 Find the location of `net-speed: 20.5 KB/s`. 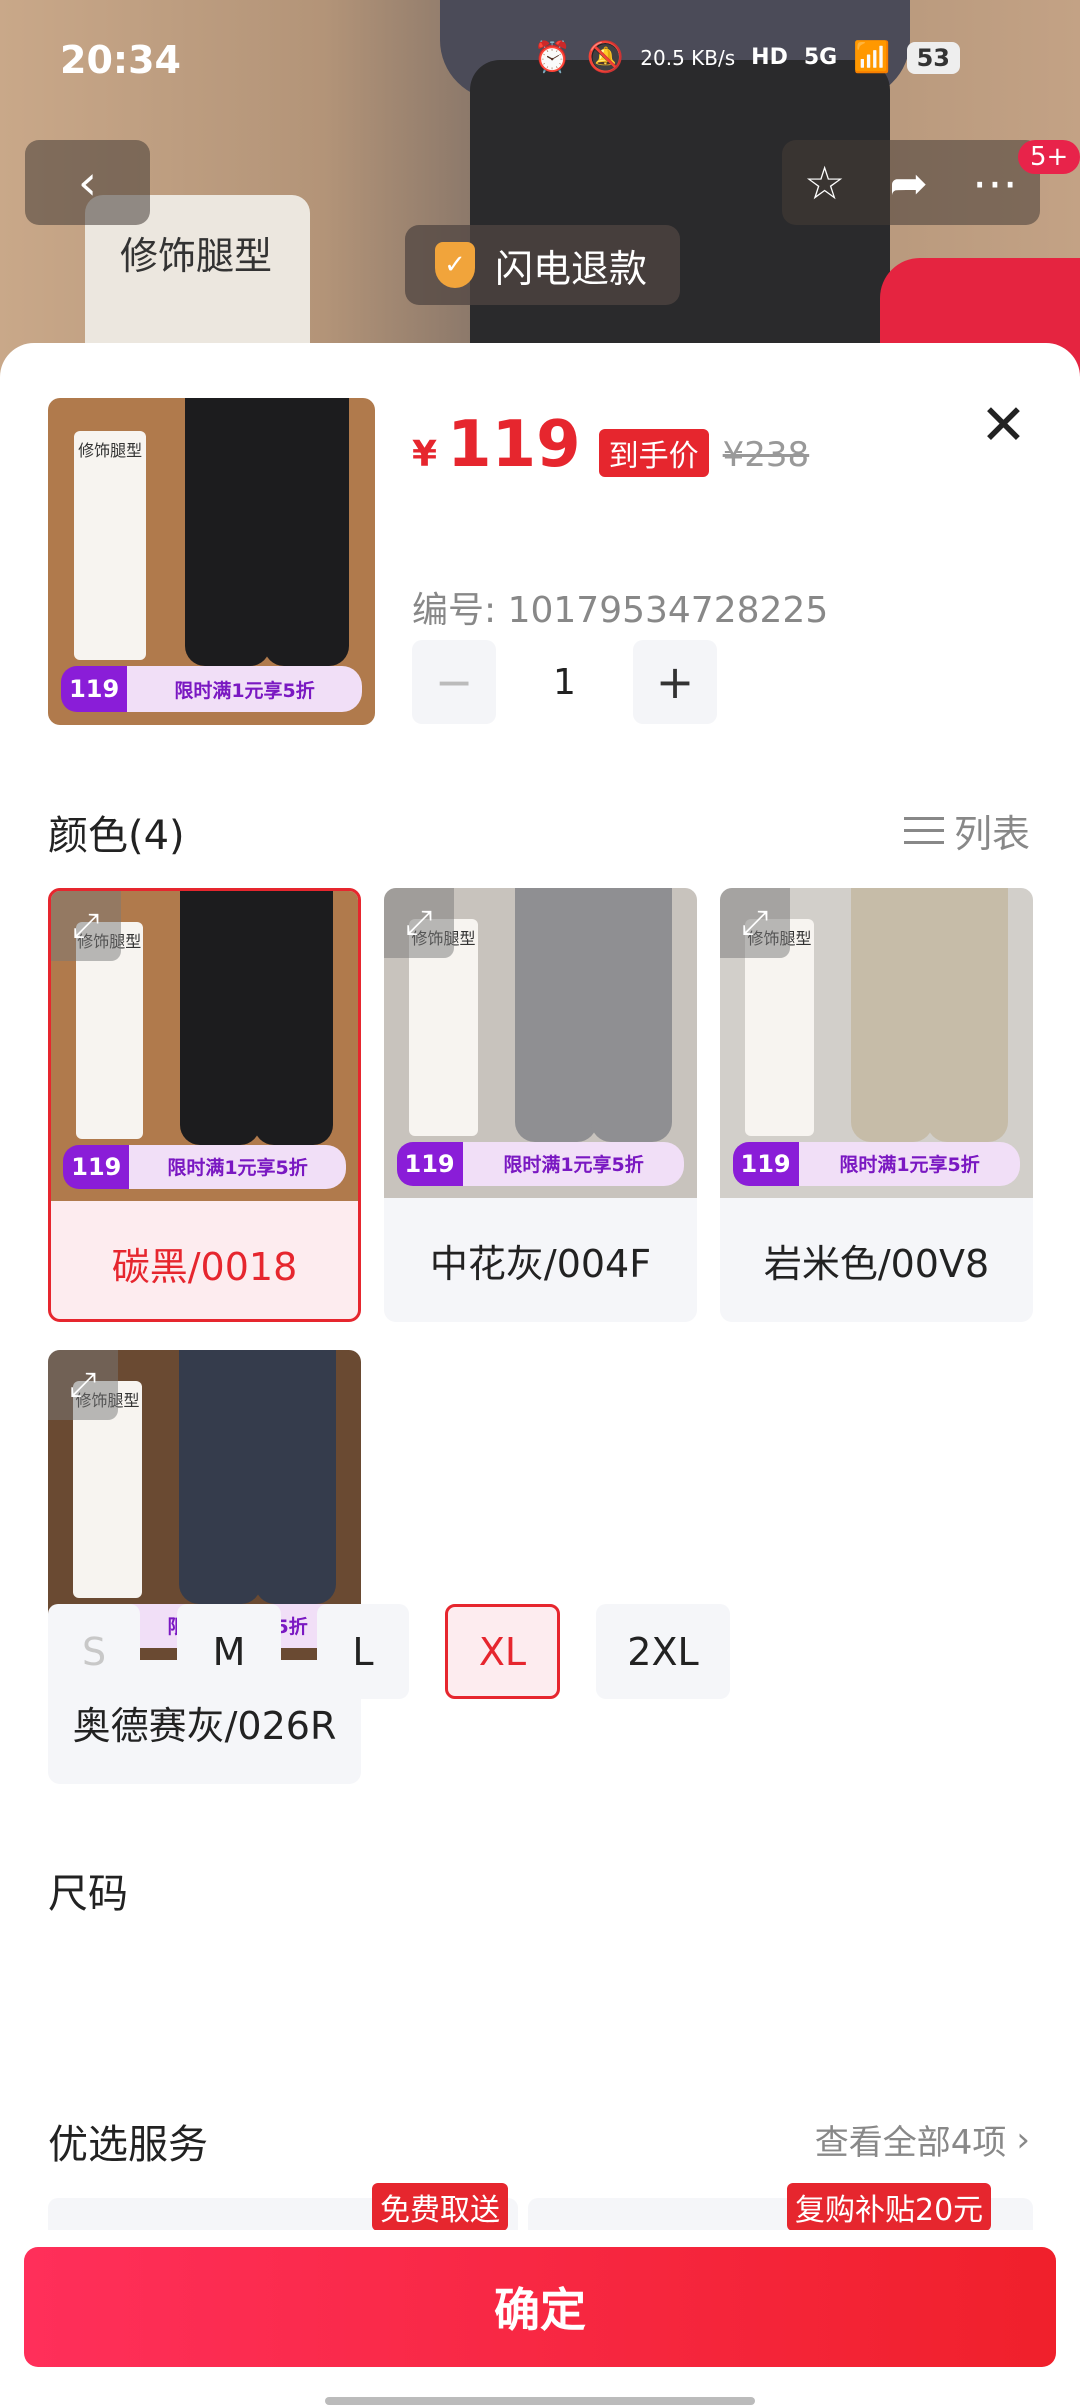

net-speed: 20.5 KB/s is located at coordinates (688, 57).